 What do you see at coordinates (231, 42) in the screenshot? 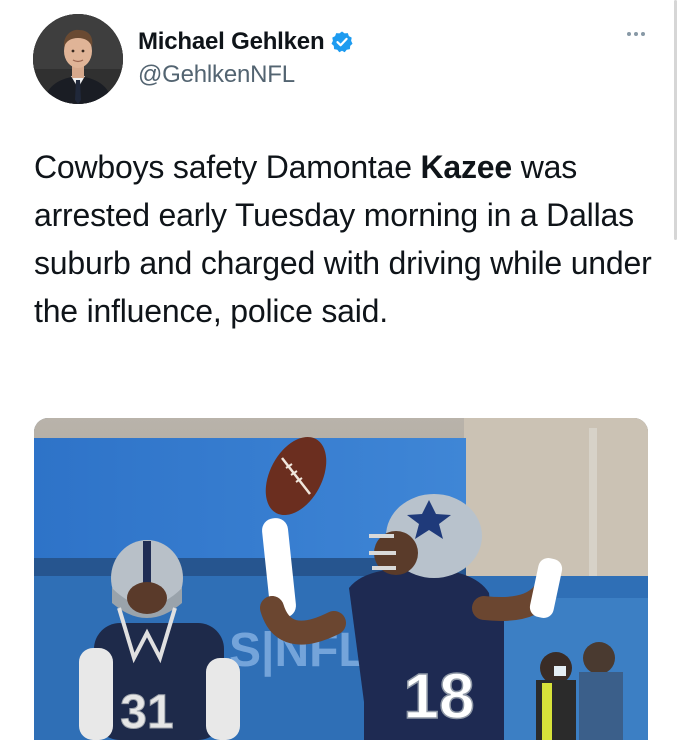
I see `display-name: Michael Gehlken` at bounding box center [231, 42].